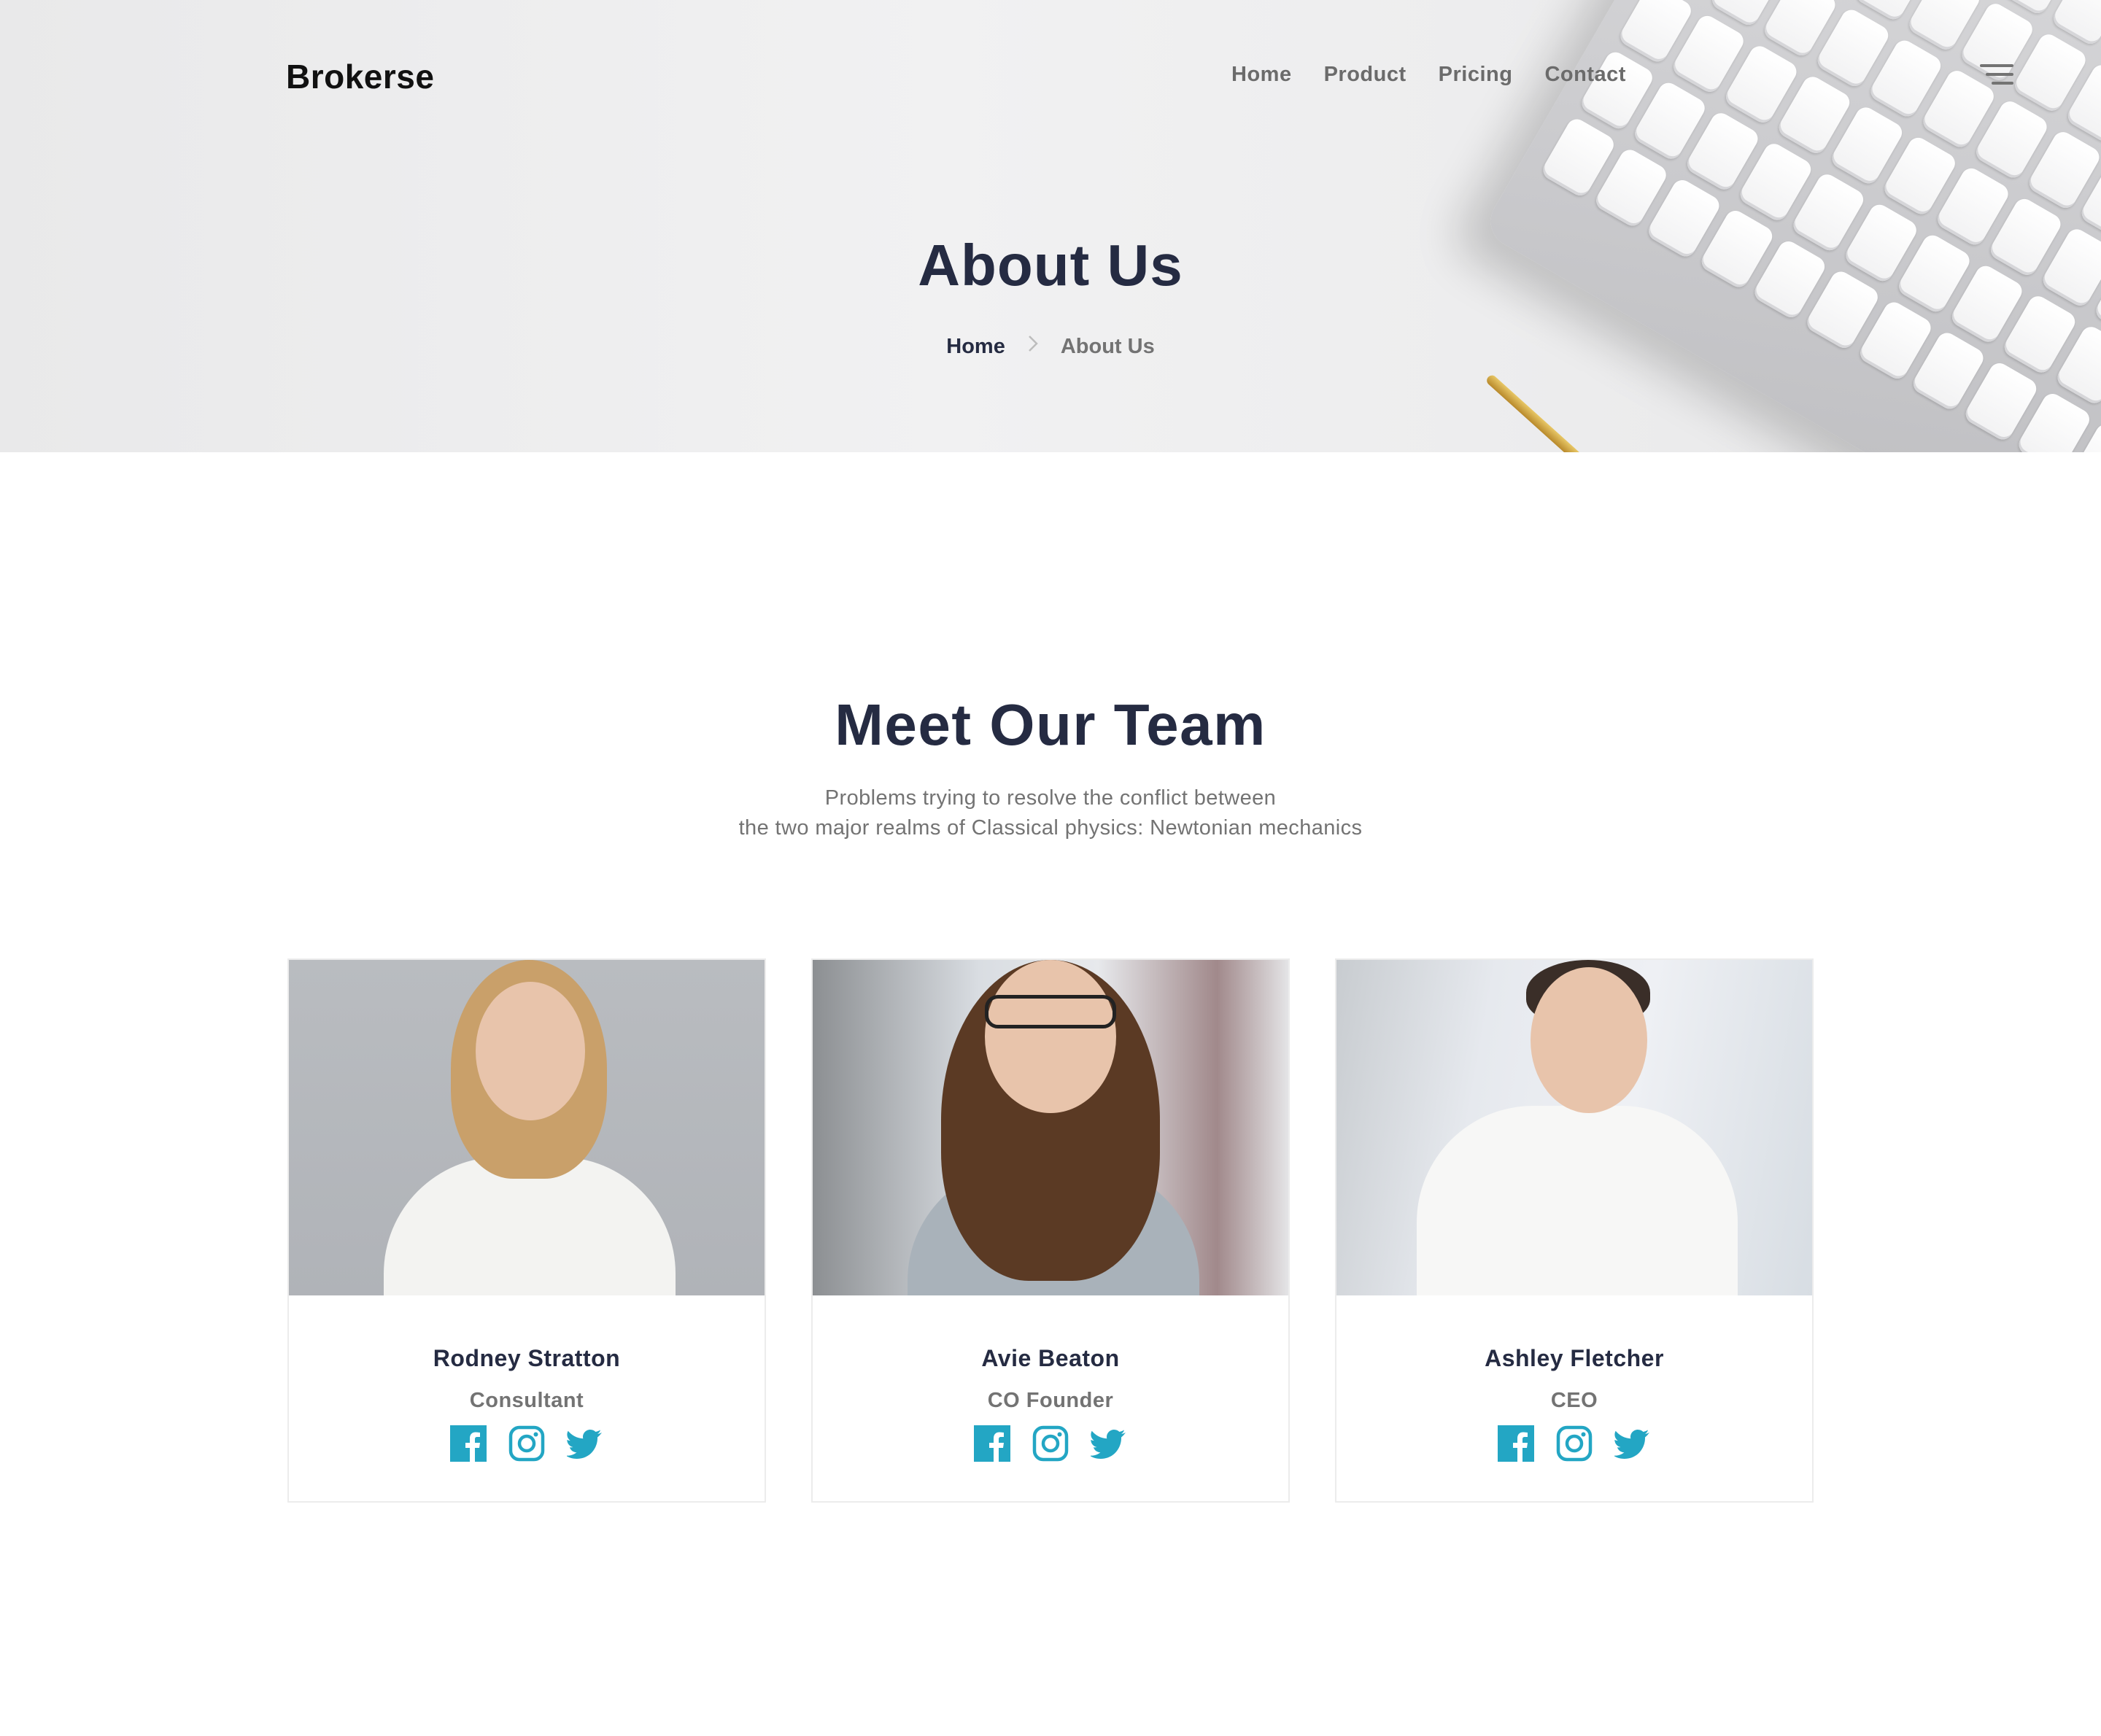 The height and width of the screenshot is (1736, 2101). What do you see at coordinates (1050, 265) in the screenshot?
I see `page-title: About Us` at bounding box center [1050, 265].